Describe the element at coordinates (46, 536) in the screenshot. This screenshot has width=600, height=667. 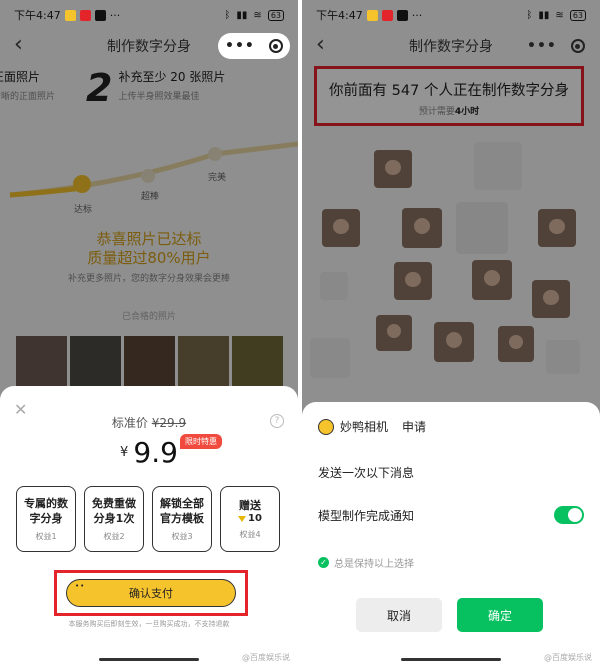
I see `benefit-label: 权益1` at that location.